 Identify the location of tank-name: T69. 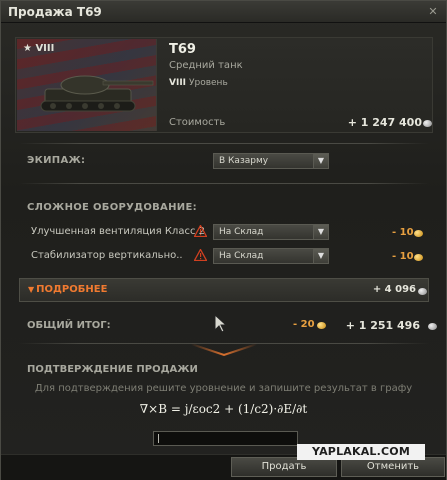
(182, 49).